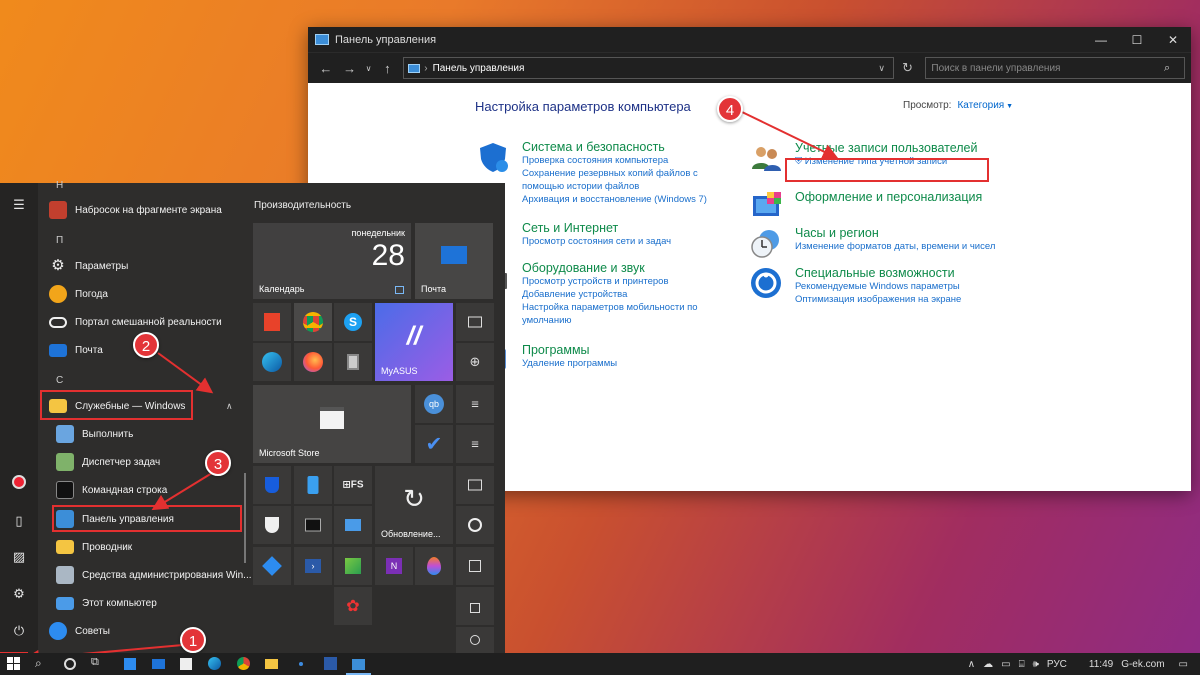 This screenshot has width=1200, height=675. I want to click on windows-start-icon, so click(14, 664).